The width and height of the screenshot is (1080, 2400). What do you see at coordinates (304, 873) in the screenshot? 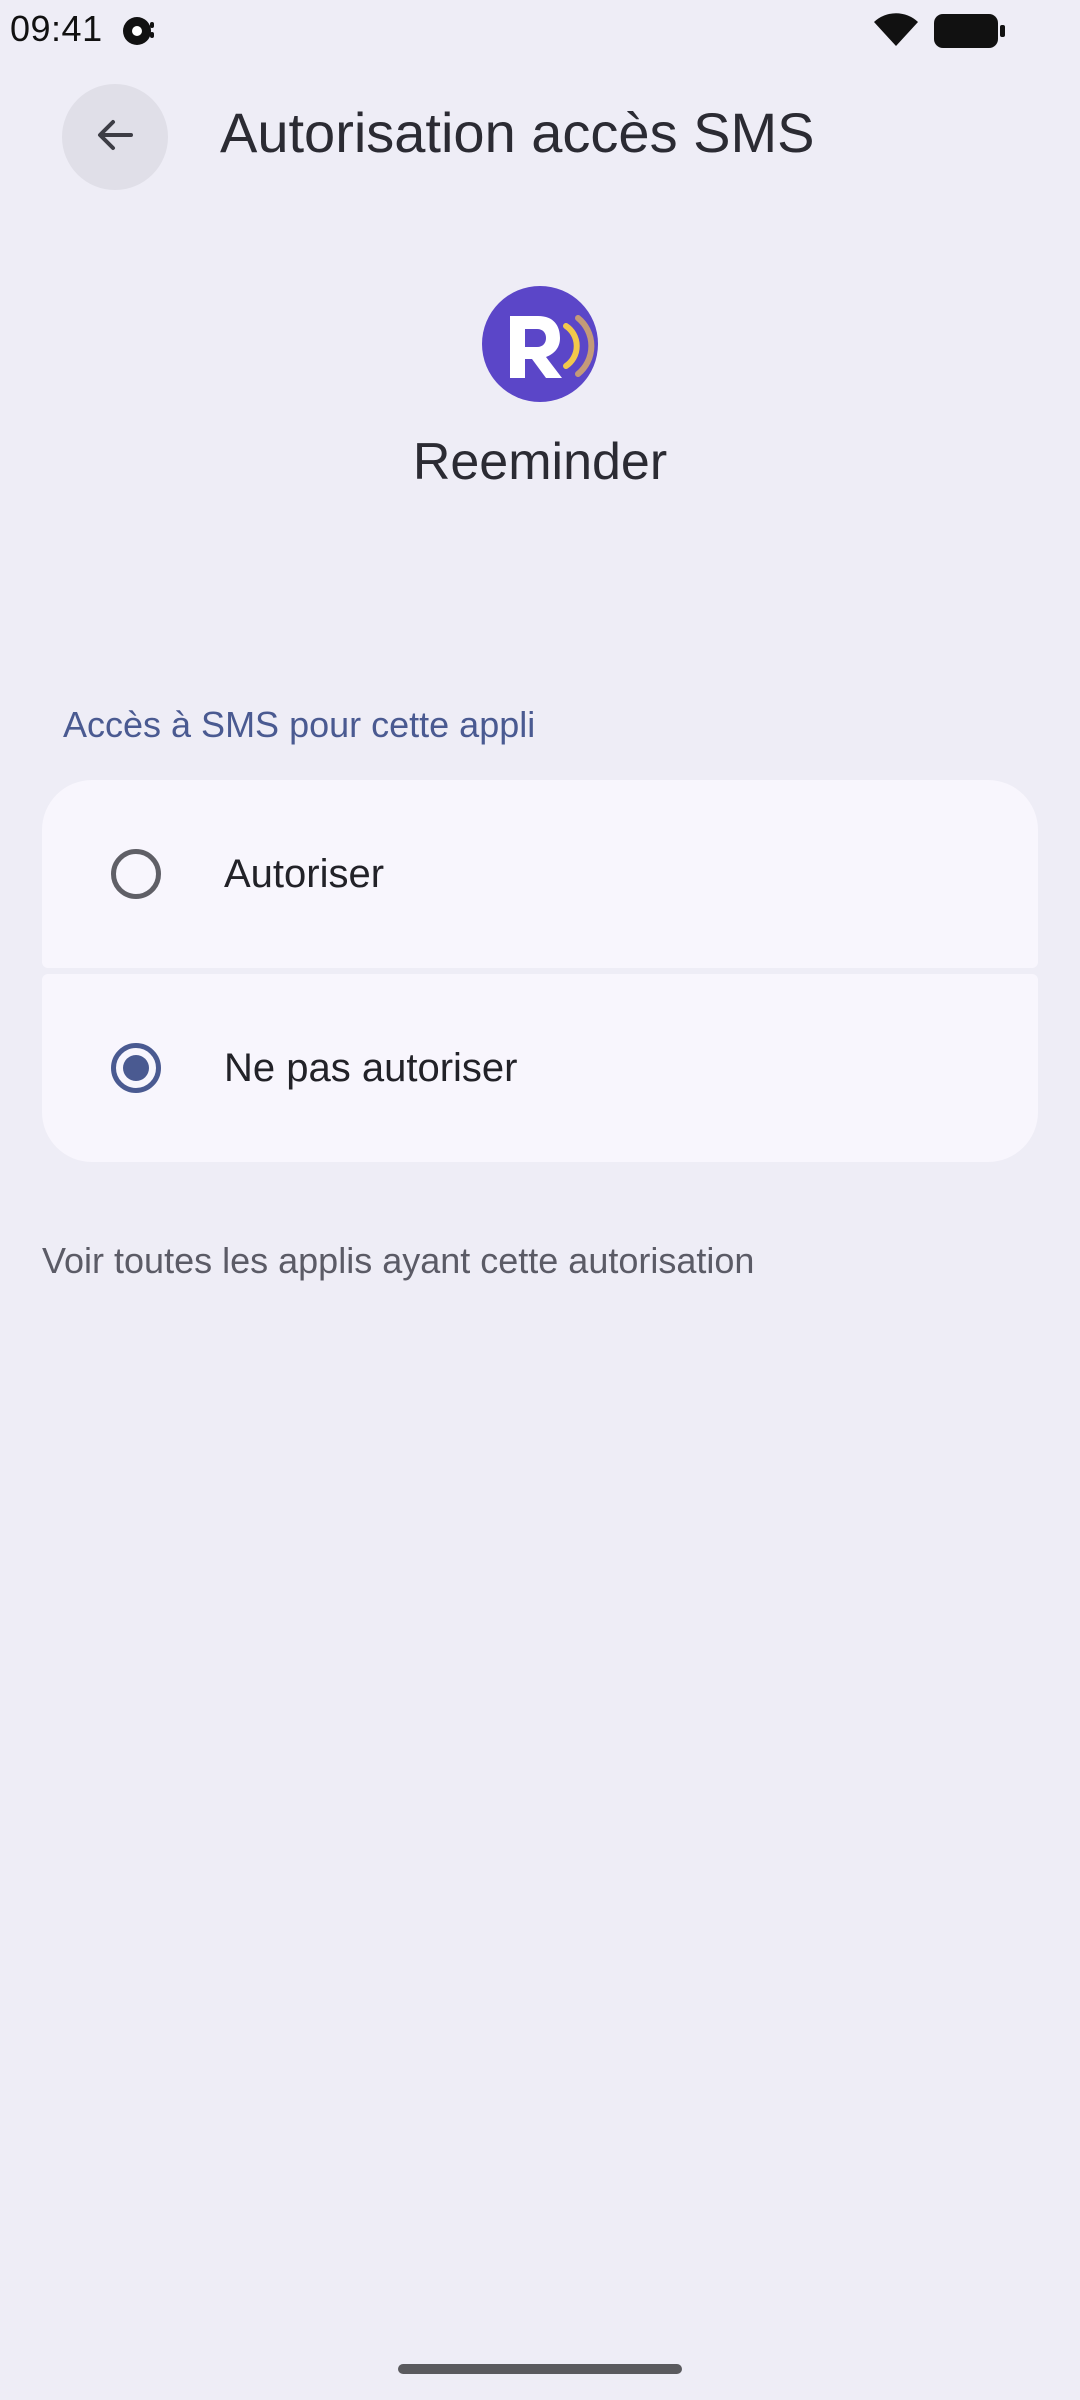
I see `option-allow-label: Autoriser` at bounding box center [304, 873].